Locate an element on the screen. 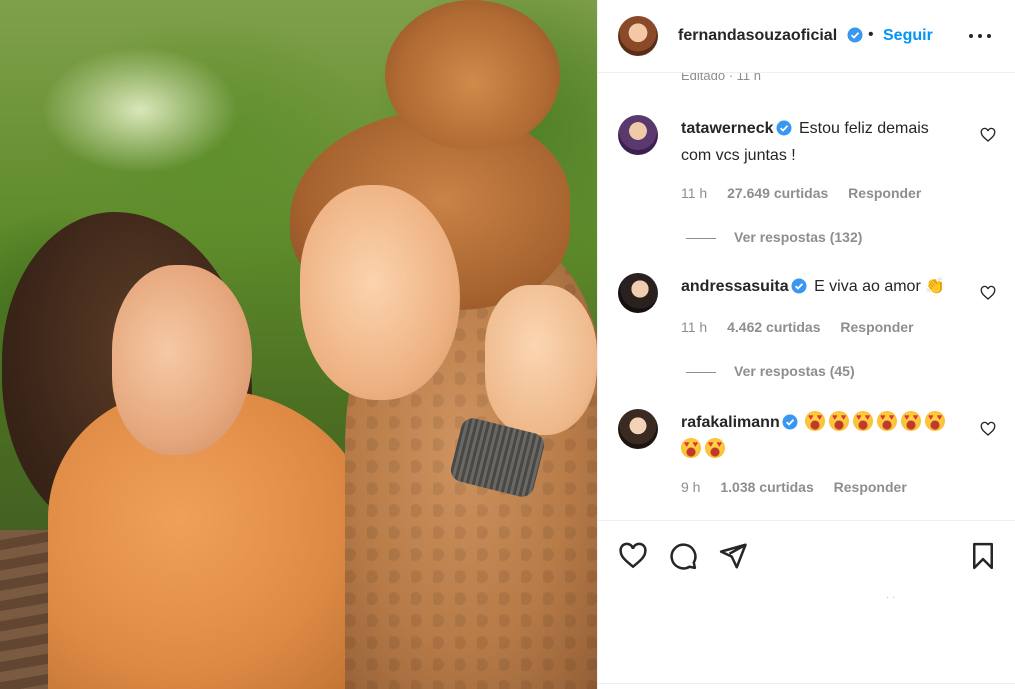  comment-icon is located at coordinates (683, 556).